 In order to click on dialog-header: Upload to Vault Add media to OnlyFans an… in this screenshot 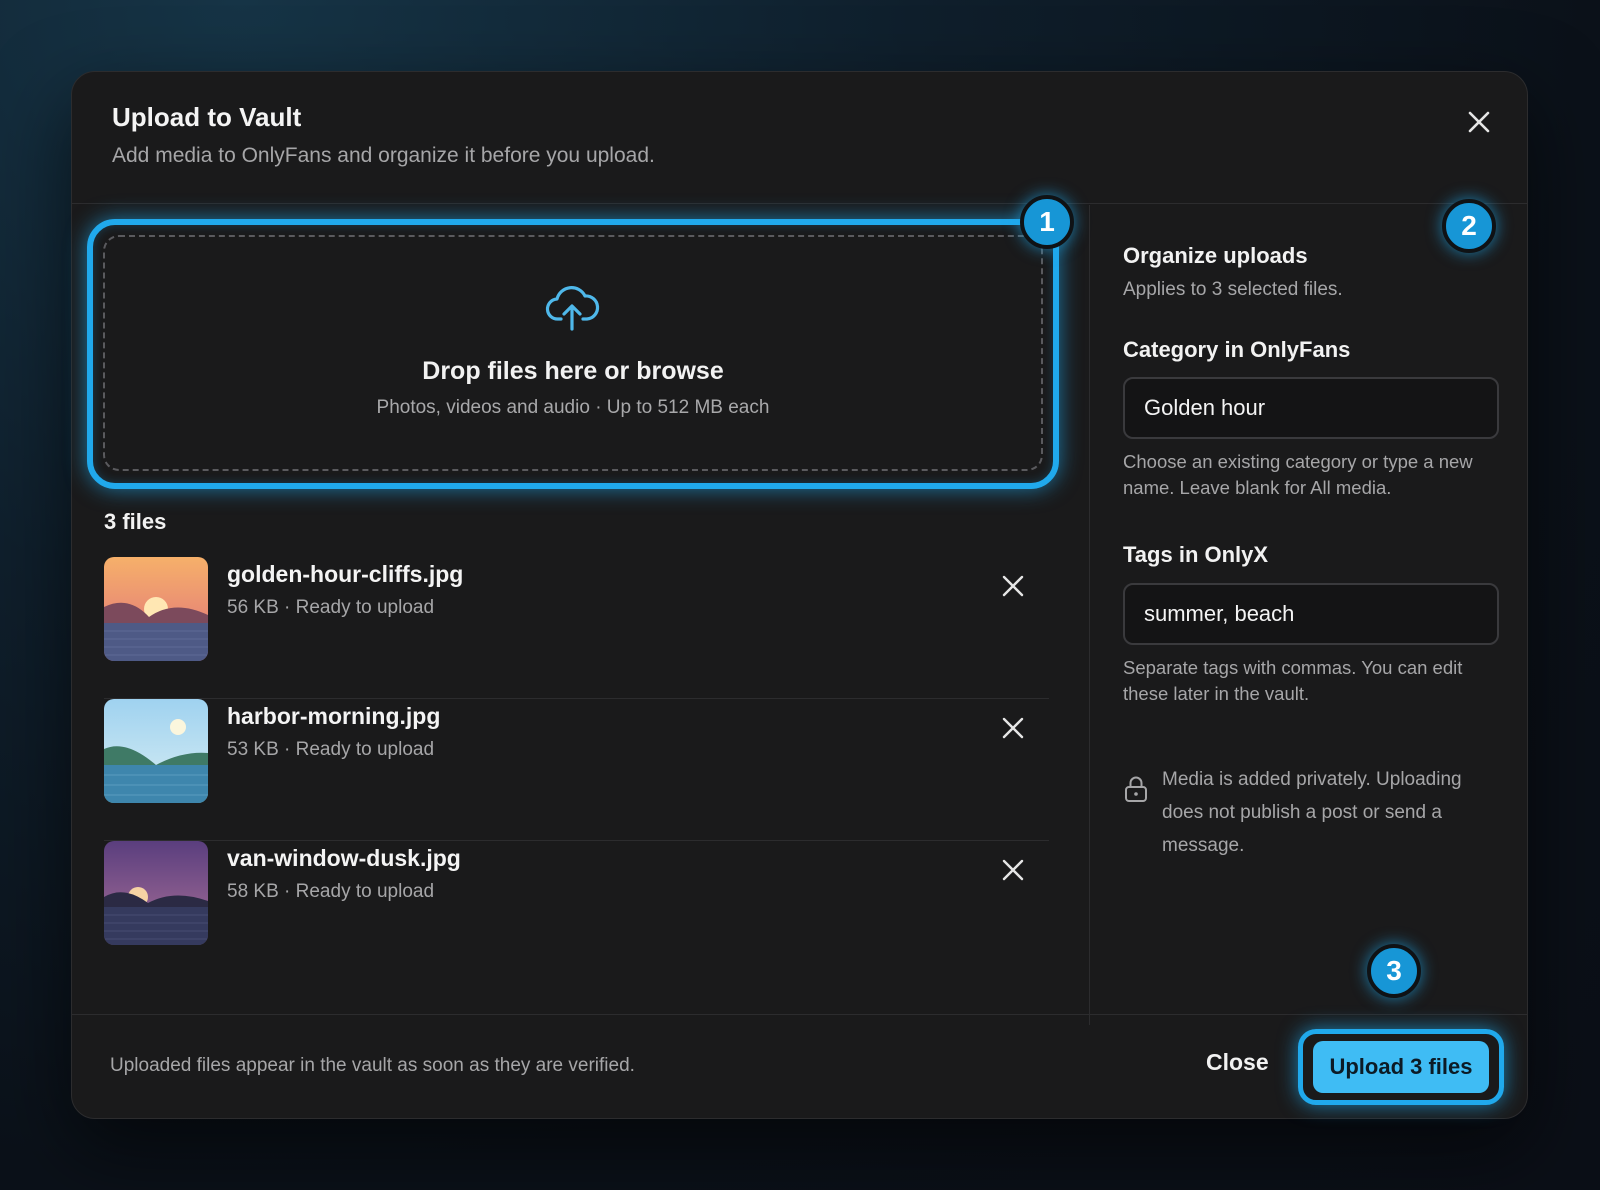, I will do `click(799, 138)`.